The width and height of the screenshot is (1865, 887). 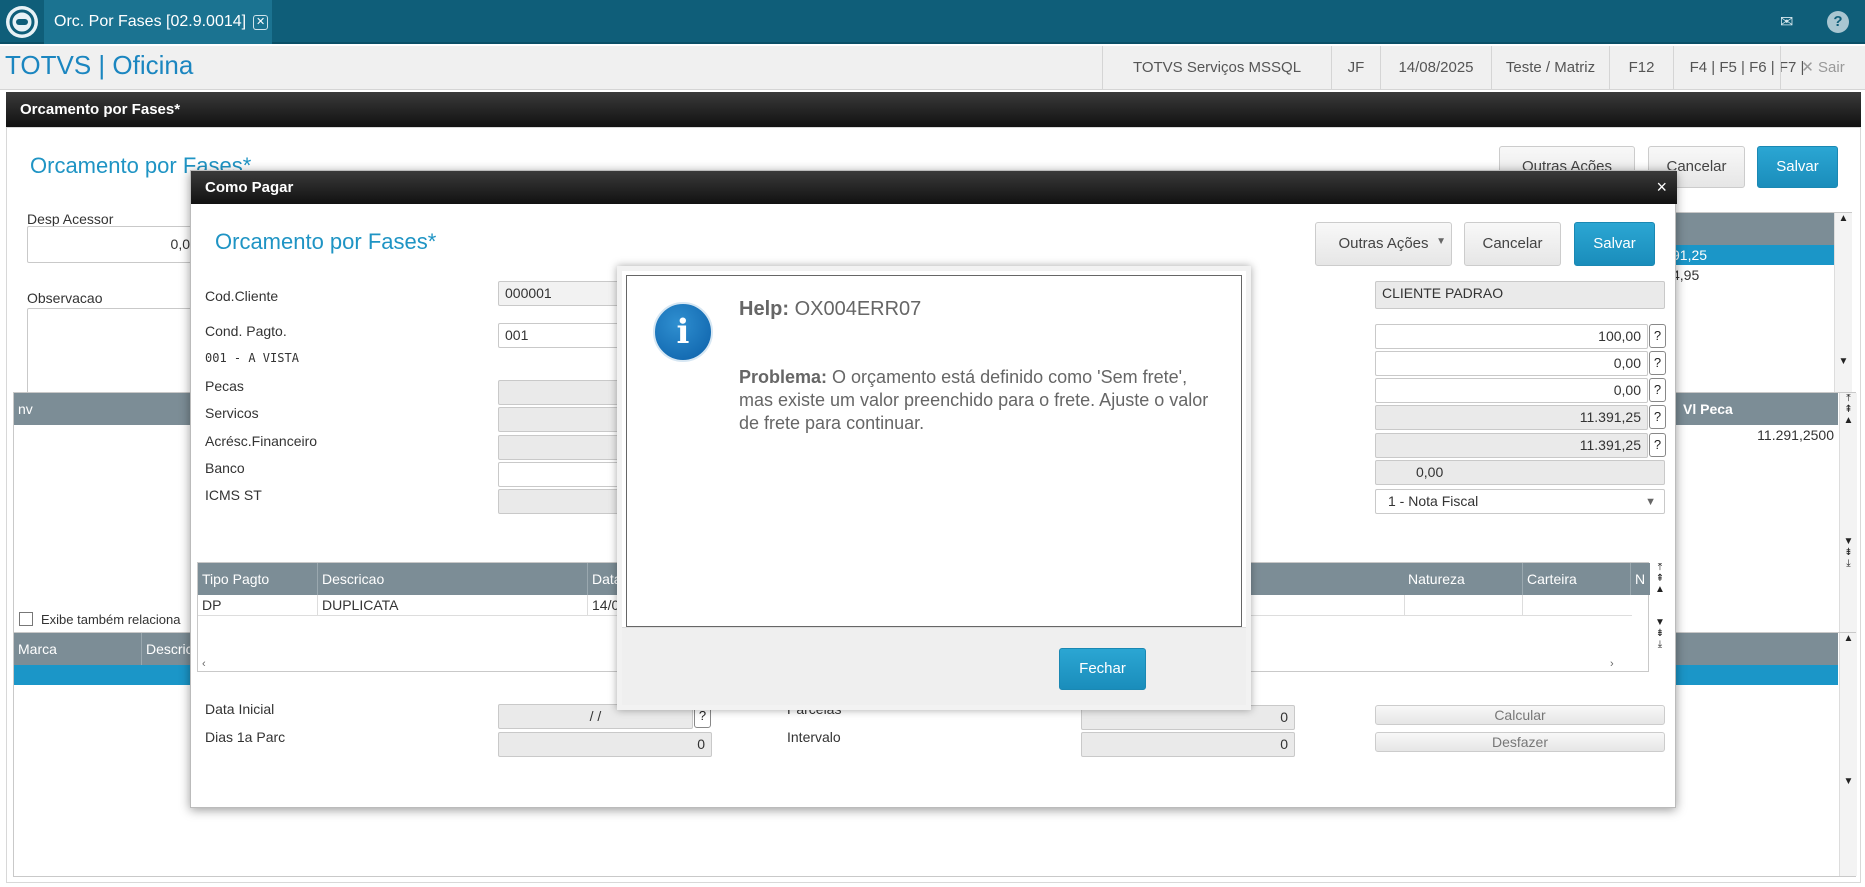 What do you see at coordinates (563, 419) in the screenshot?
I see `servicos-field` at bounding box center [563, 419].